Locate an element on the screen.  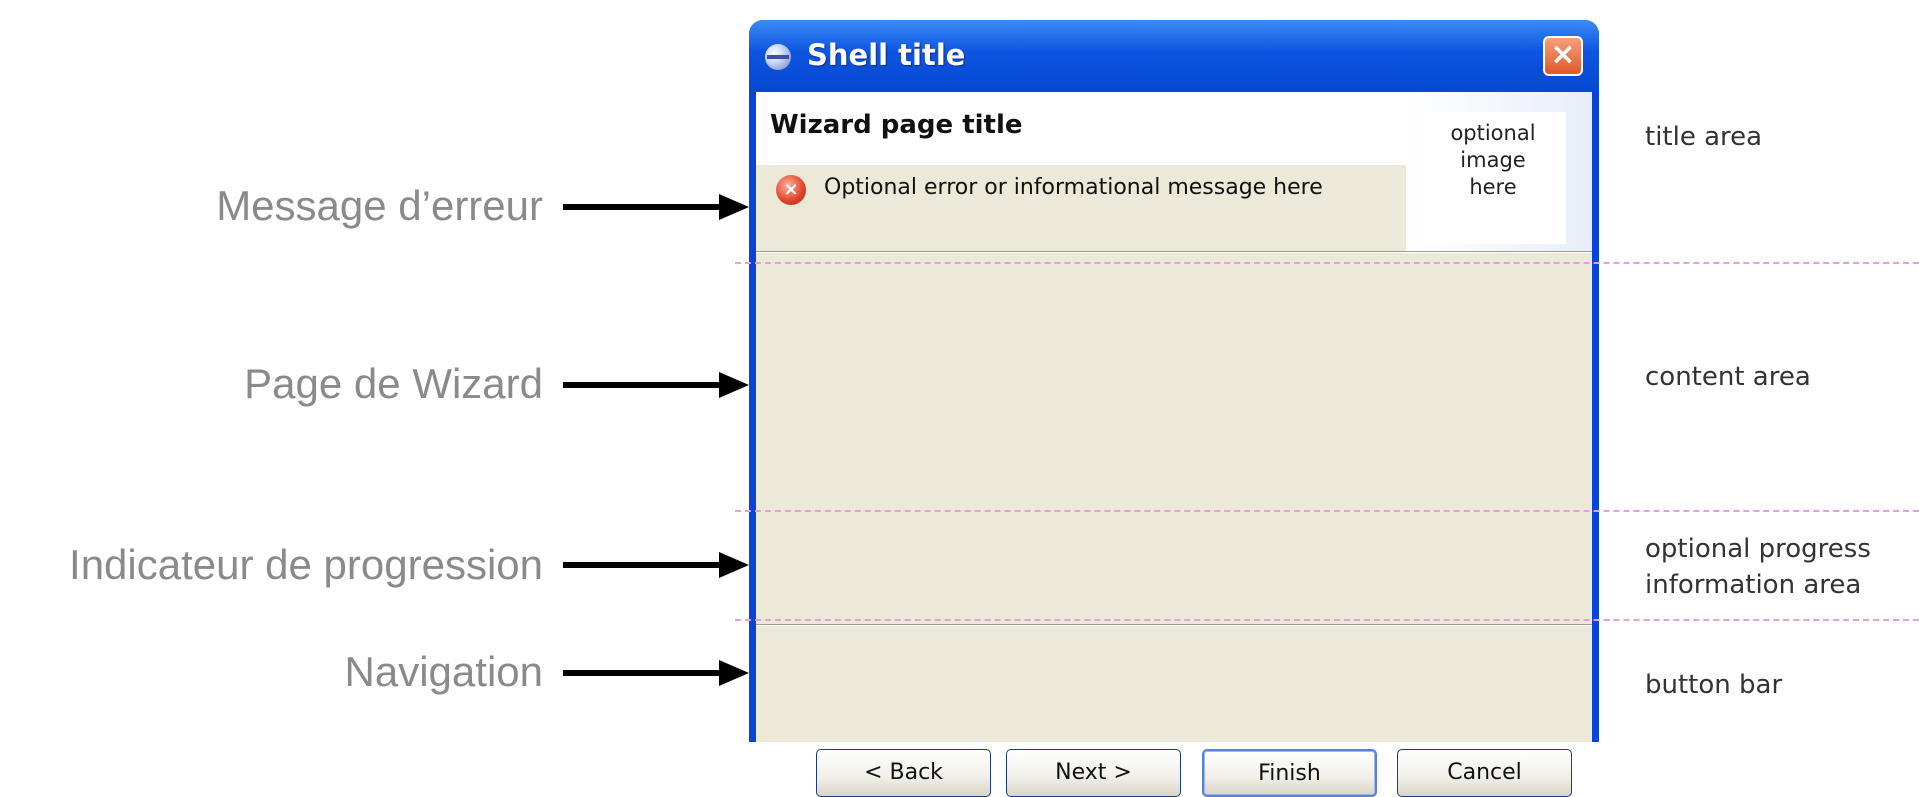
label-progress-area: optional progress is located at coordinates (1758, 549).